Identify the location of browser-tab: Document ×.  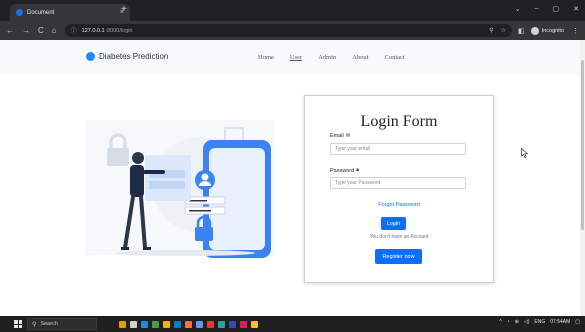
(70, 12).